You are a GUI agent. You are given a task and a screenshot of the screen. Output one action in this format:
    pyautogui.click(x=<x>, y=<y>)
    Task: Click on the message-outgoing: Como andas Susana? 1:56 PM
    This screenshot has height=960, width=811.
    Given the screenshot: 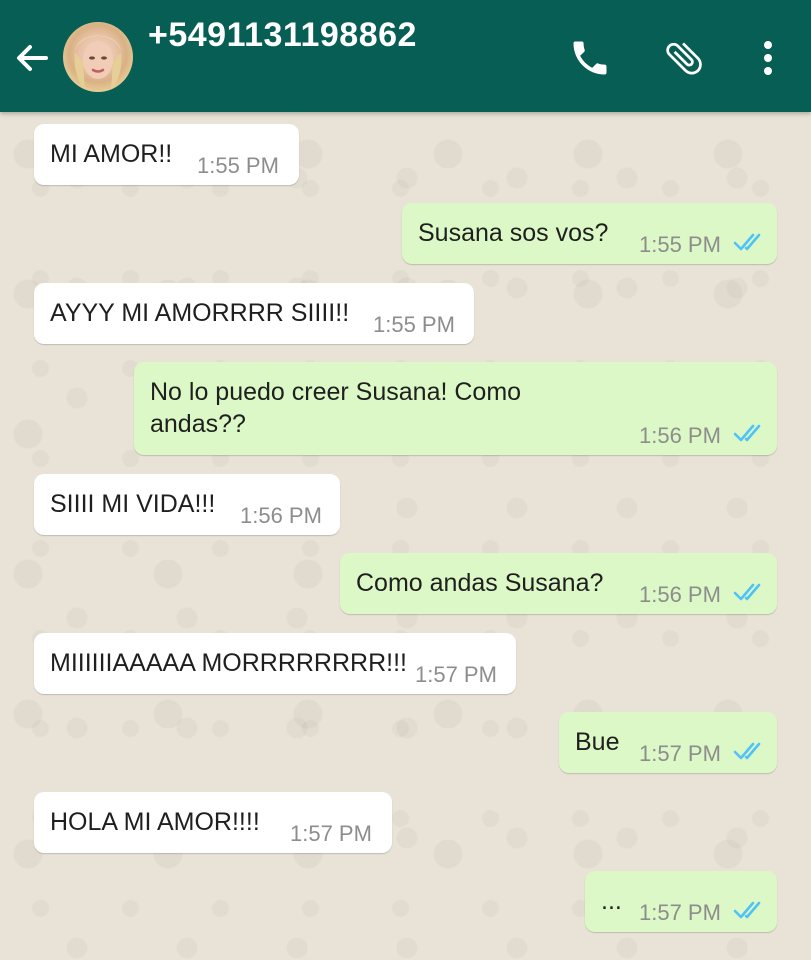 What is the action you would take?
    pyautogui.click(x=558, y=583)
    